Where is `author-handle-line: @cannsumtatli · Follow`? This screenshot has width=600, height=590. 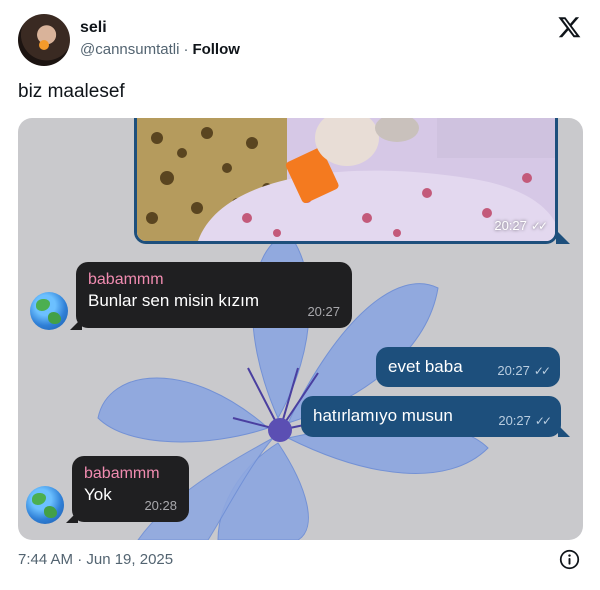 author-handle-line: @cannsumtatli · Follow is located at coordinates (160, 50).